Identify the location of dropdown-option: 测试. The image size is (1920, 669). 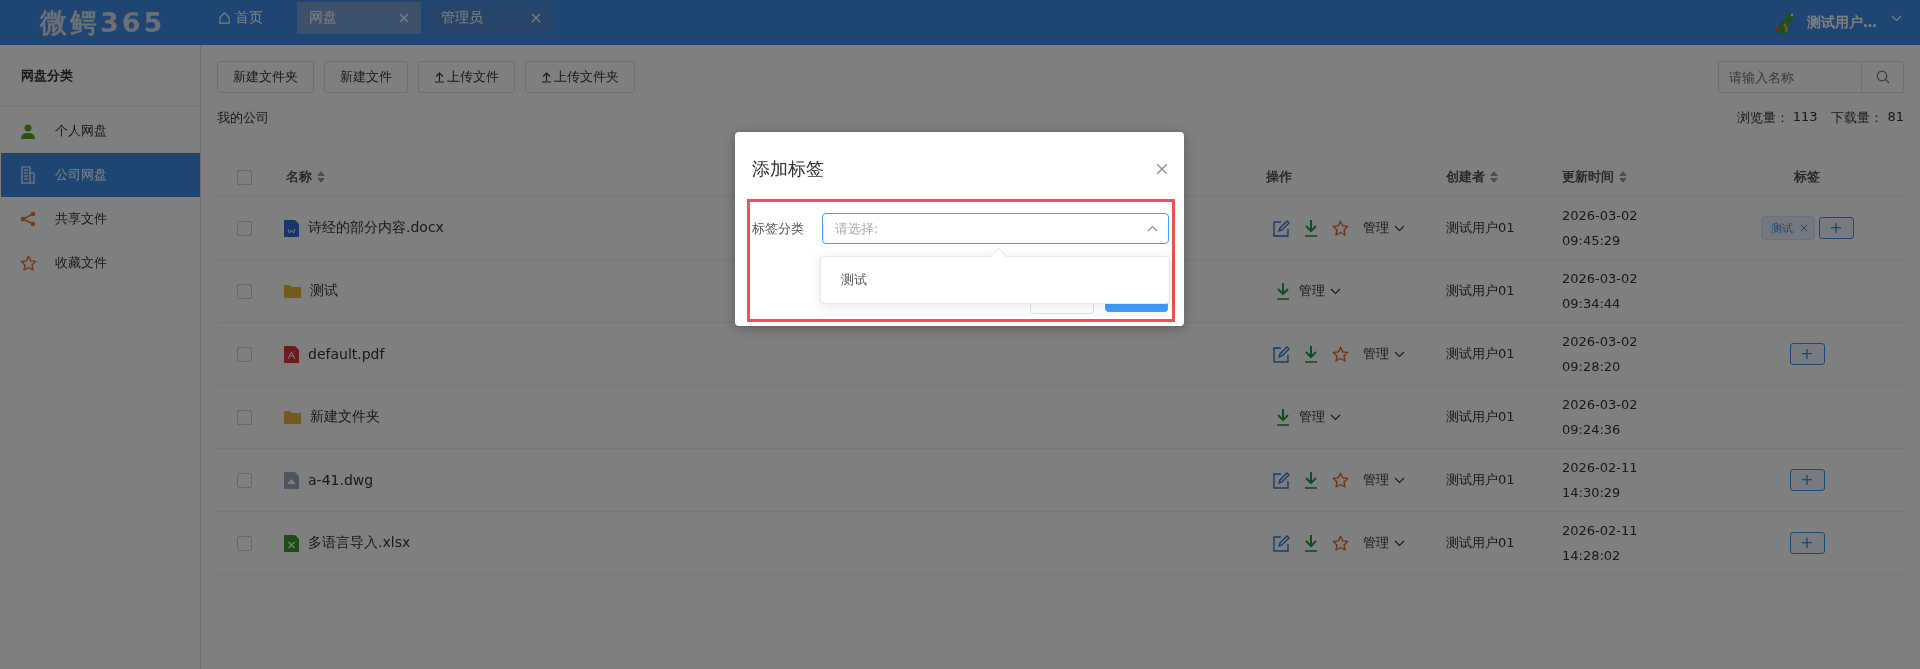
(995, 280).